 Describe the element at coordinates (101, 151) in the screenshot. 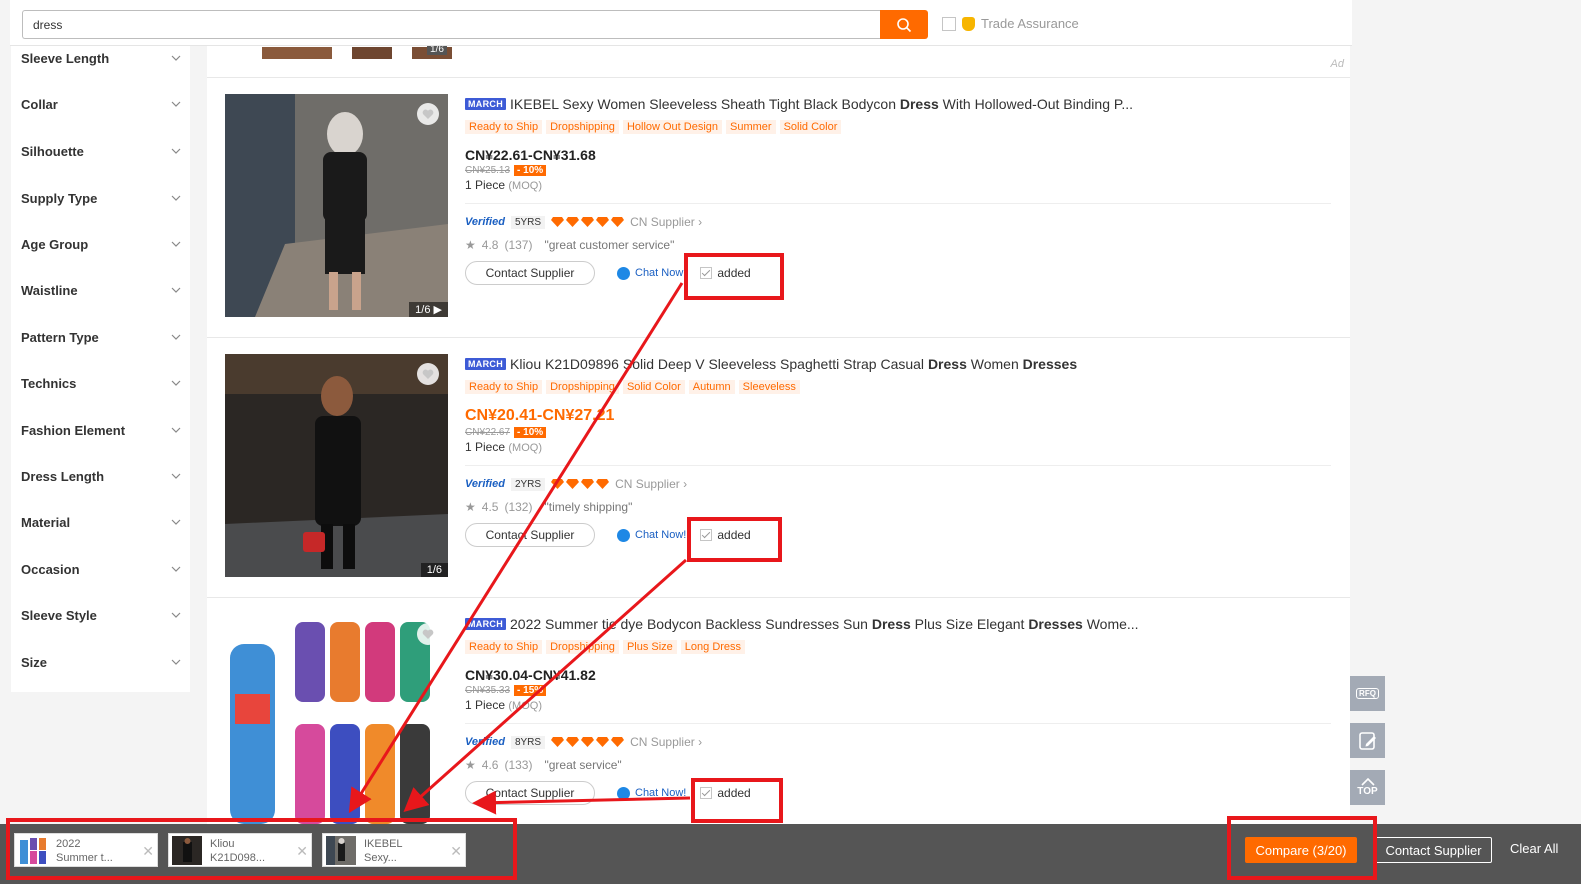

I see `filter-silhouette: Silhouette` at that location.